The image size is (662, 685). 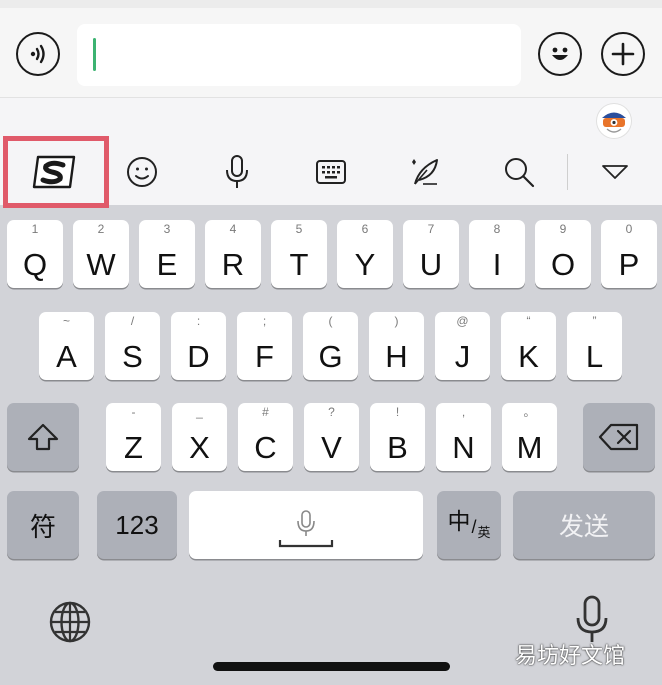 I want to click on lang-main-label: 中, so click(x=459, y=521).